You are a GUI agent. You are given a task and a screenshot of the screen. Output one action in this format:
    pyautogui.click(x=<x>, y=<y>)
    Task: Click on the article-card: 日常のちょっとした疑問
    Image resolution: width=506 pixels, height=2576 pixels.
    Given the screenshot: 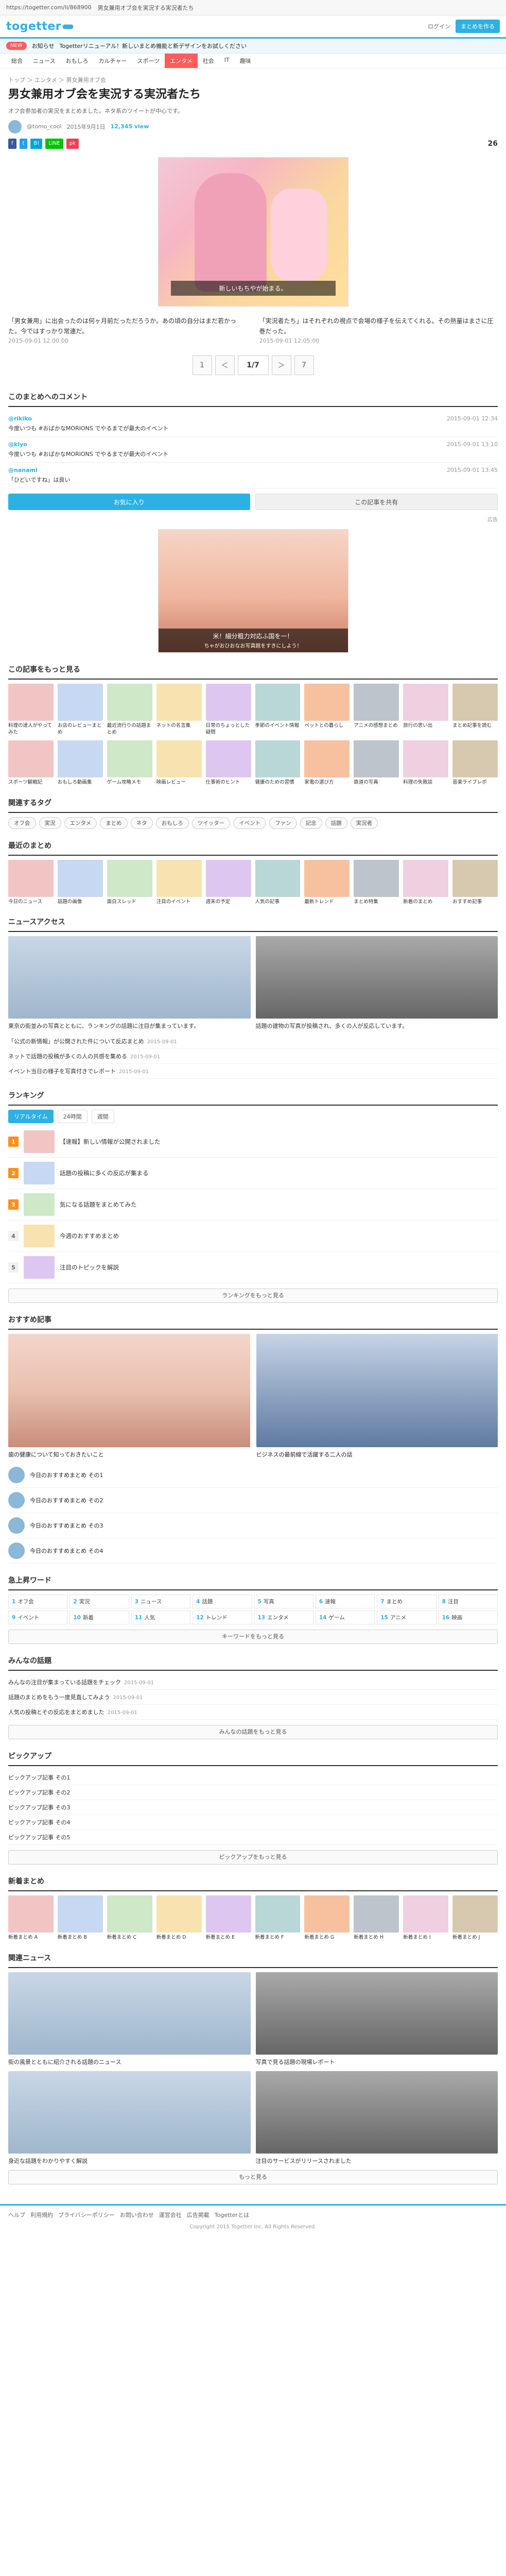 What is the action you would take?
    pyautogui.click(x=228, y=710)
    